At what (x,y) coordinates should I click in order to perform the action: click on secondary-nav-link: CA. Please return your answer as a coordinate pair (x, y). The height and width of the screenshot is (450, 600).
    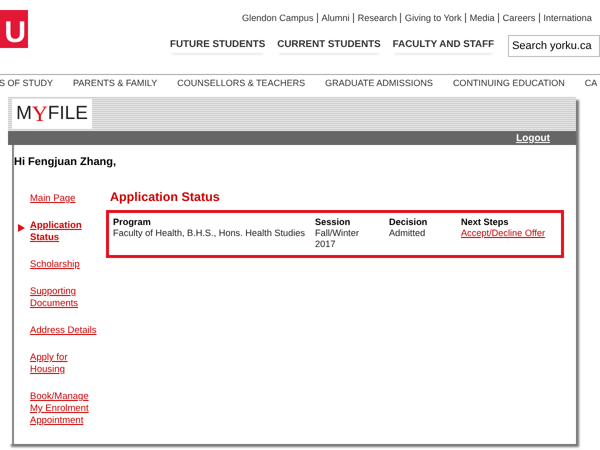
    Looking at the image, I should click on (591, 86).